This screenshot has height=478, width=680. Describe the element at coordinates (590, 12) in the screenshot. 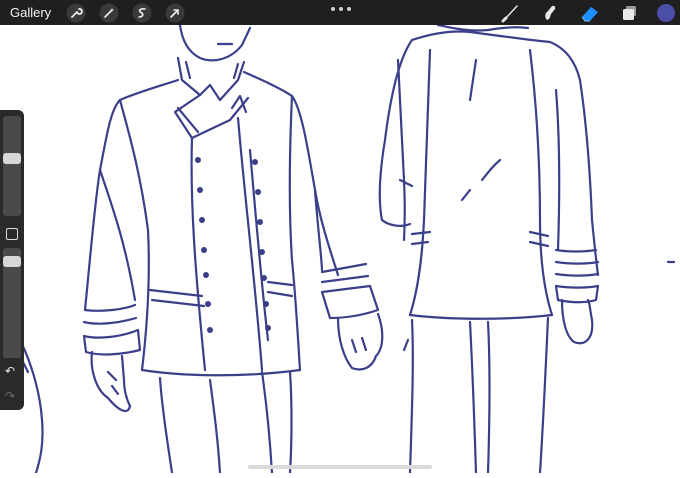

I see `eraser-icon` at that location.